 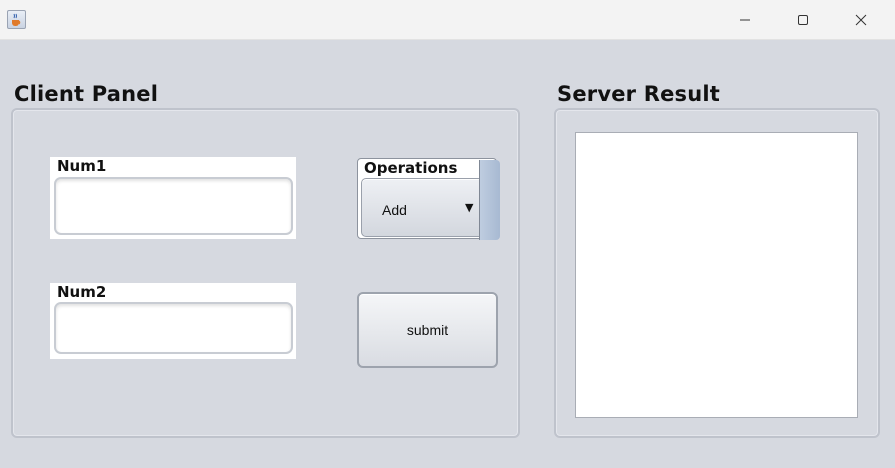 I want to click on num1-label: Num1, so click(x=82, y=166).